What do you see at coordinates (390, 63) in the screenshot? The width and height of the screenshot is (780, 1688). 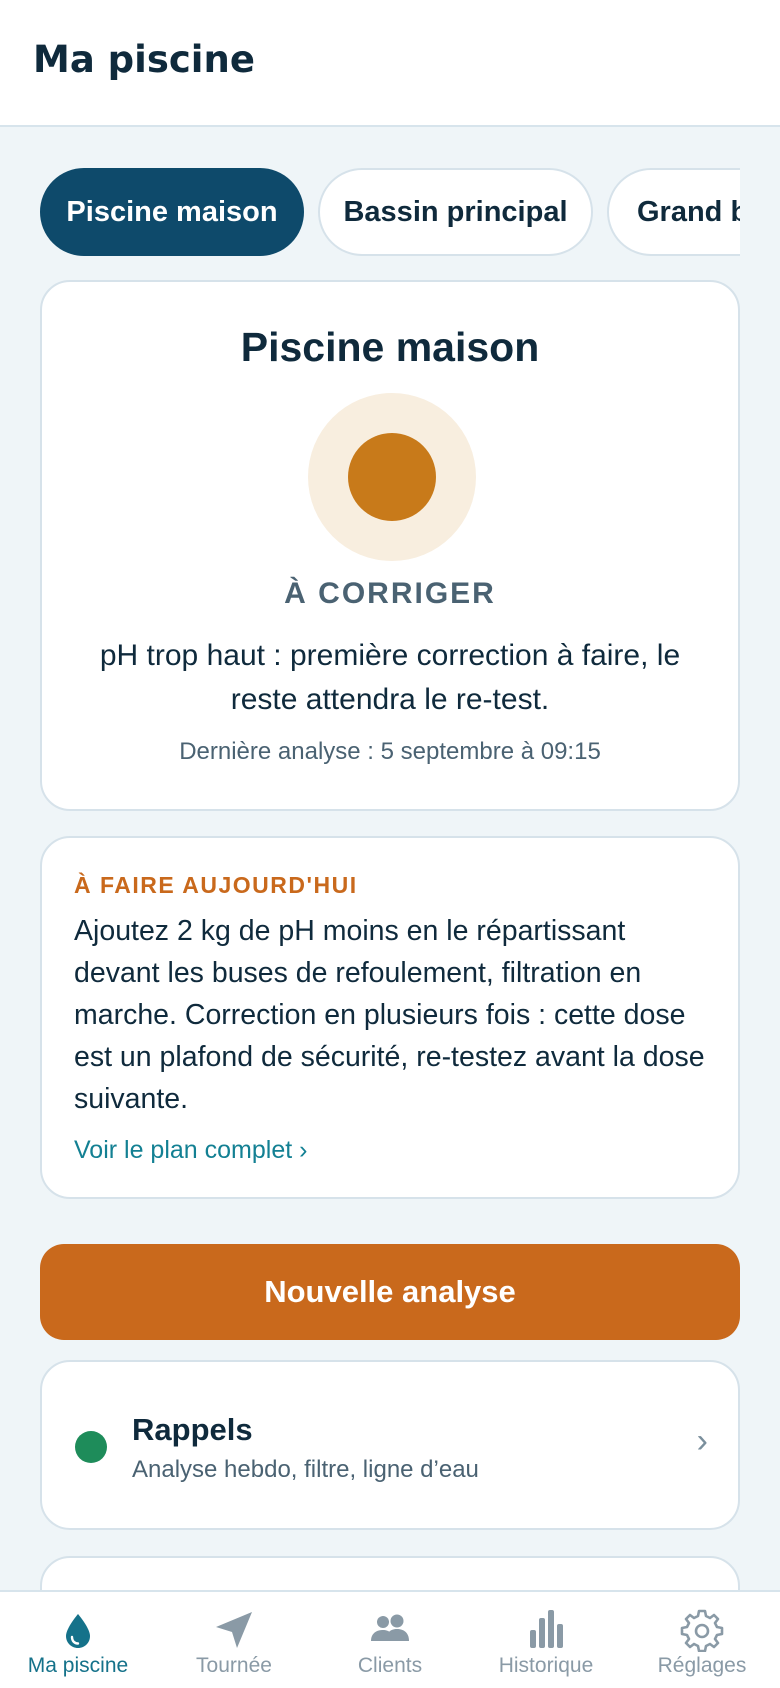 I see `app-header: Ma piscine` at bounding box center [390, 63].